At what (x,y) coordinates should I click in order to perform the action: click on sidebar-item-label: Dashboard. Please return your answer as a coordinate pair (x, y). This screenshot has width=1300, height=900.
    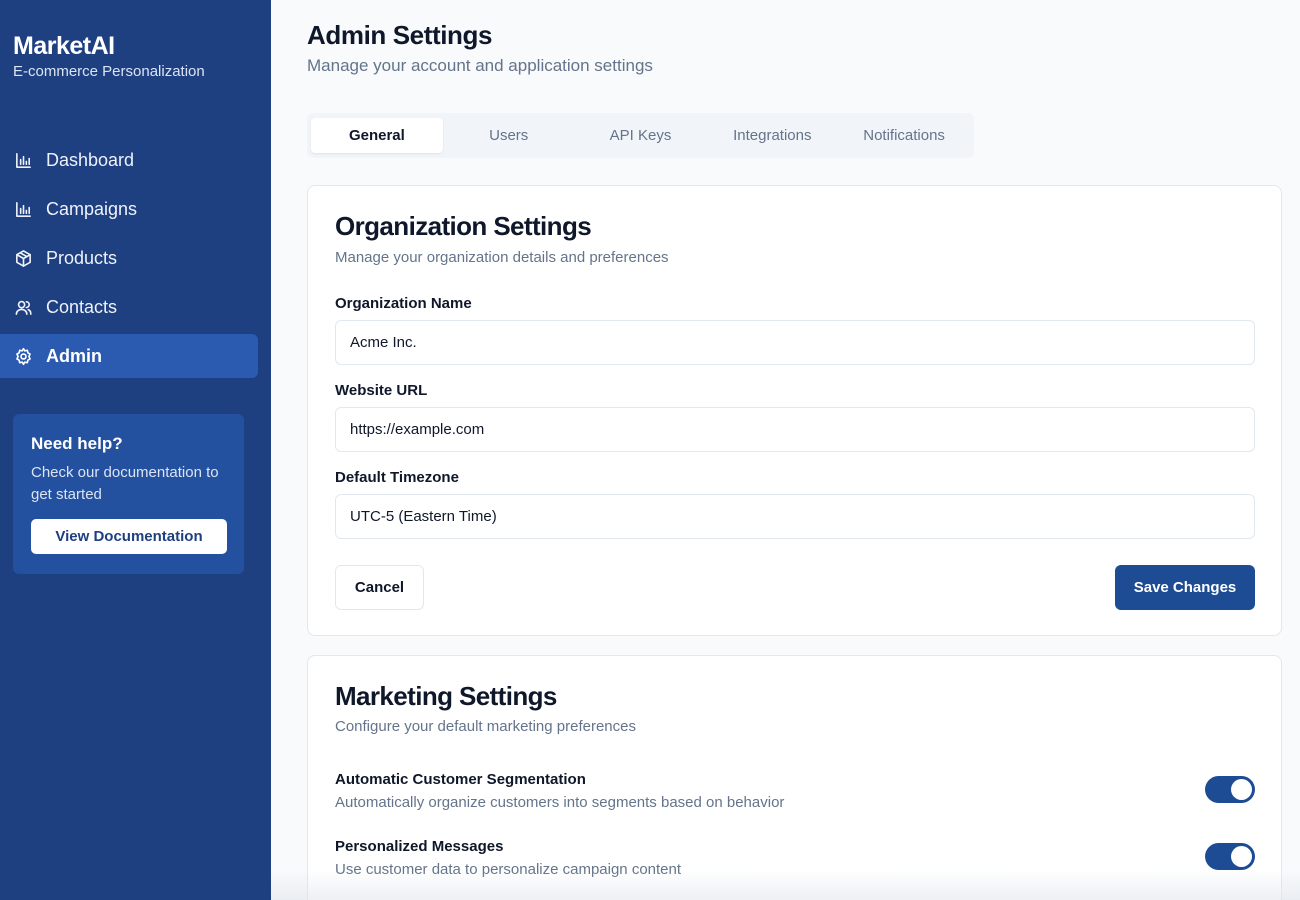
    Looking at the image, I should click on (90, 159).